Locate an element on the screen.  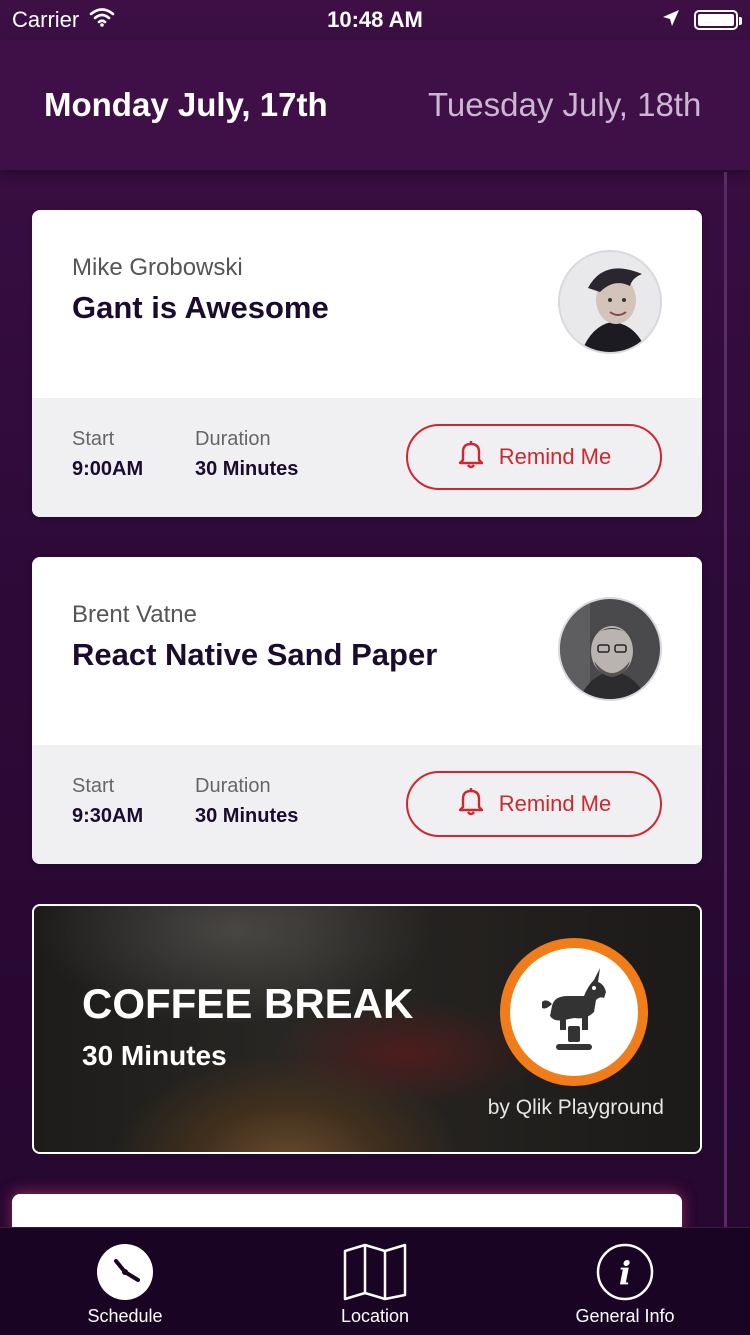
sponsor-label: by Qlik Playground is located at coordinates (575, 1107).